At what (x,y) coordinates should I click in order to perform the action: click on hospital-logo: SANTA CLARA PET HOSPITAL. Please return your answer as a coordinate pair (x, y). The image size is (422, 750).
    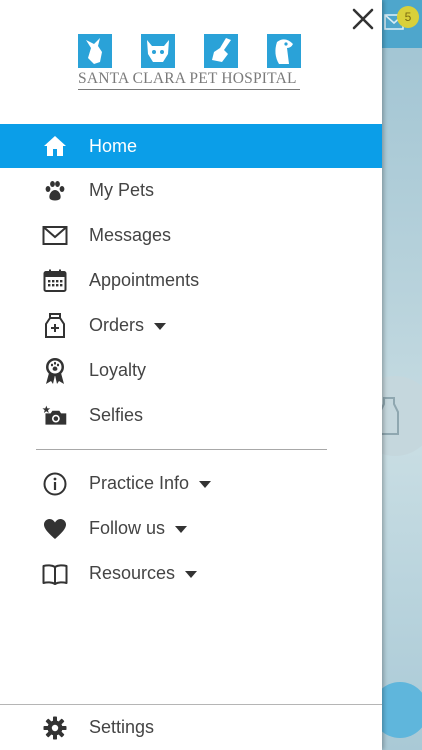
    Looking at the image, I should click on (190, 62).